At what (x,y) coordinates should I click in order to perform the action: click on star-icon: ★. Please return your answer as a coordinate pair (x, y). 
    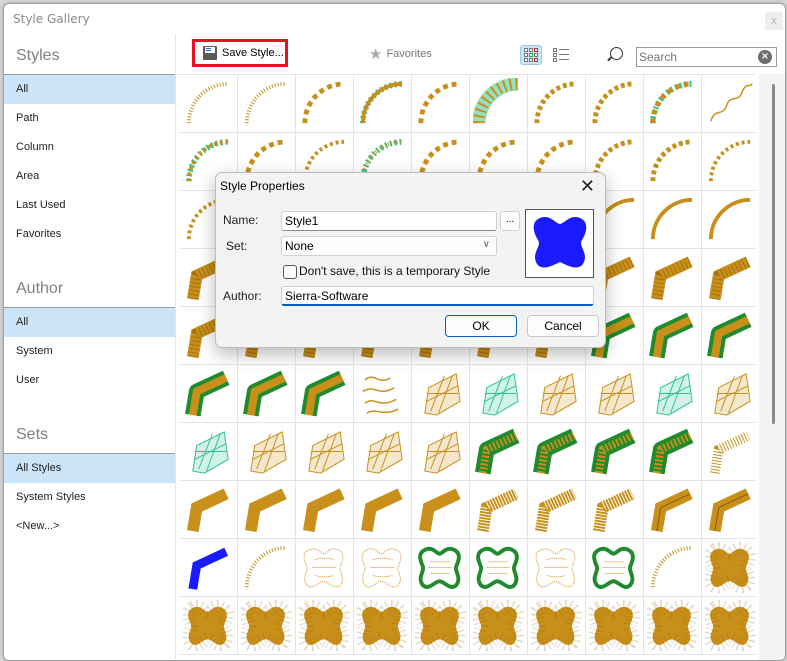
    Looking at the image, I should click on (376, 54).